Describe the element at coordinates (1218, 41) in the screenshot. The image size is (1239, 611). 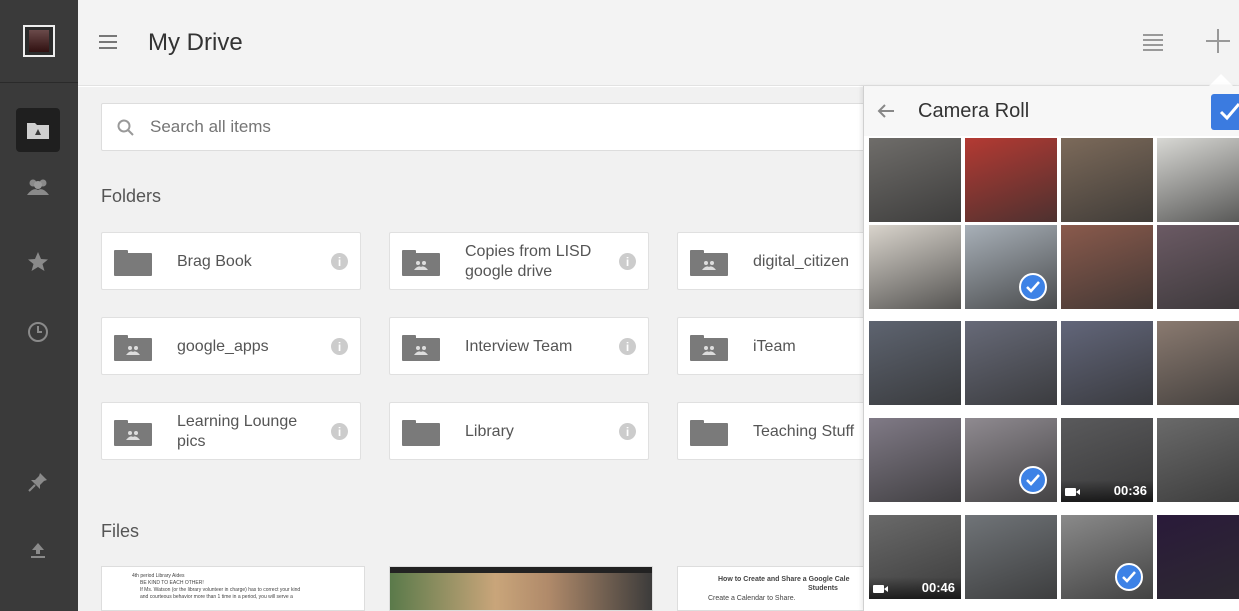
I see `add-icon` at that location.